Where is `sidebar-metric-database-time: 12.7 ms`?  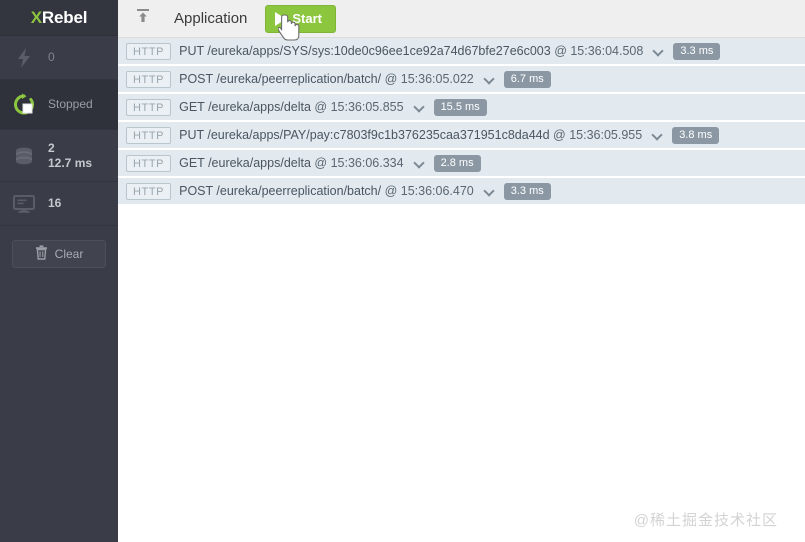
sidebar-metric-database-time: 12.7 ms is located at coordinates (70, 162).